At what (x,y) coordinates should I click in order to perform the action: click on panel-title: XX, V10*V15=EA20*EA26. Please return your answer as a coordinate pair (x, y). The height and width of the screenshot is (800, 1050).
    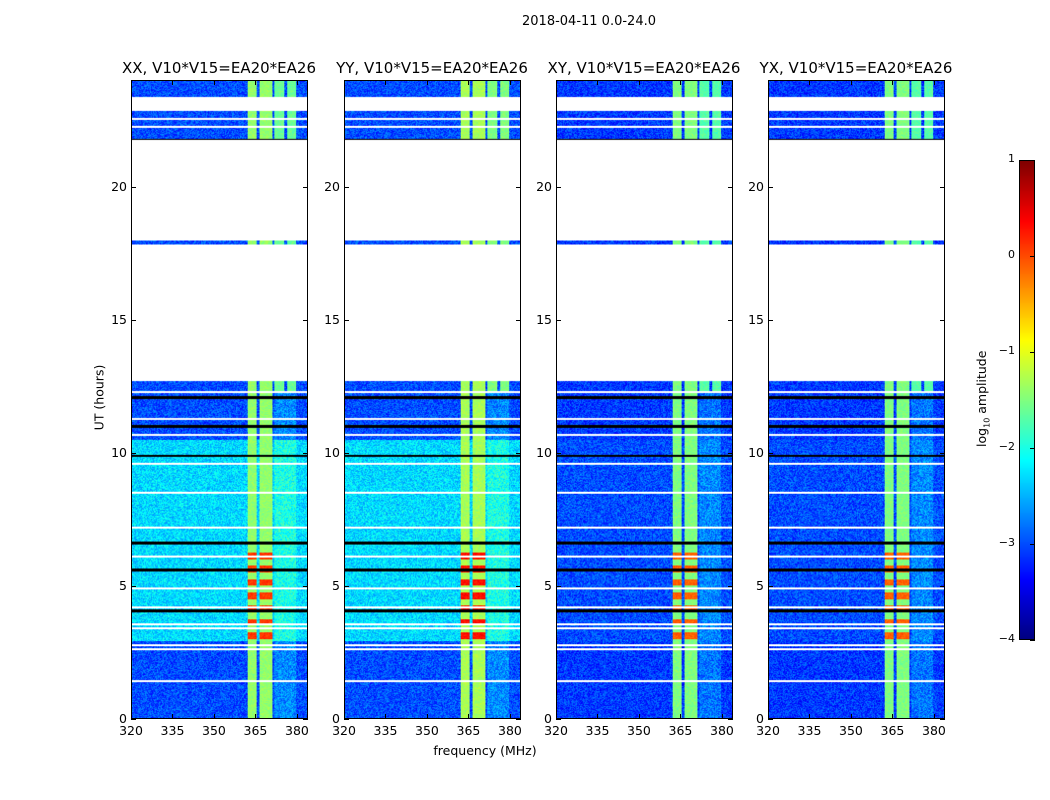
    Looking at the image, I should click on (218, 68).